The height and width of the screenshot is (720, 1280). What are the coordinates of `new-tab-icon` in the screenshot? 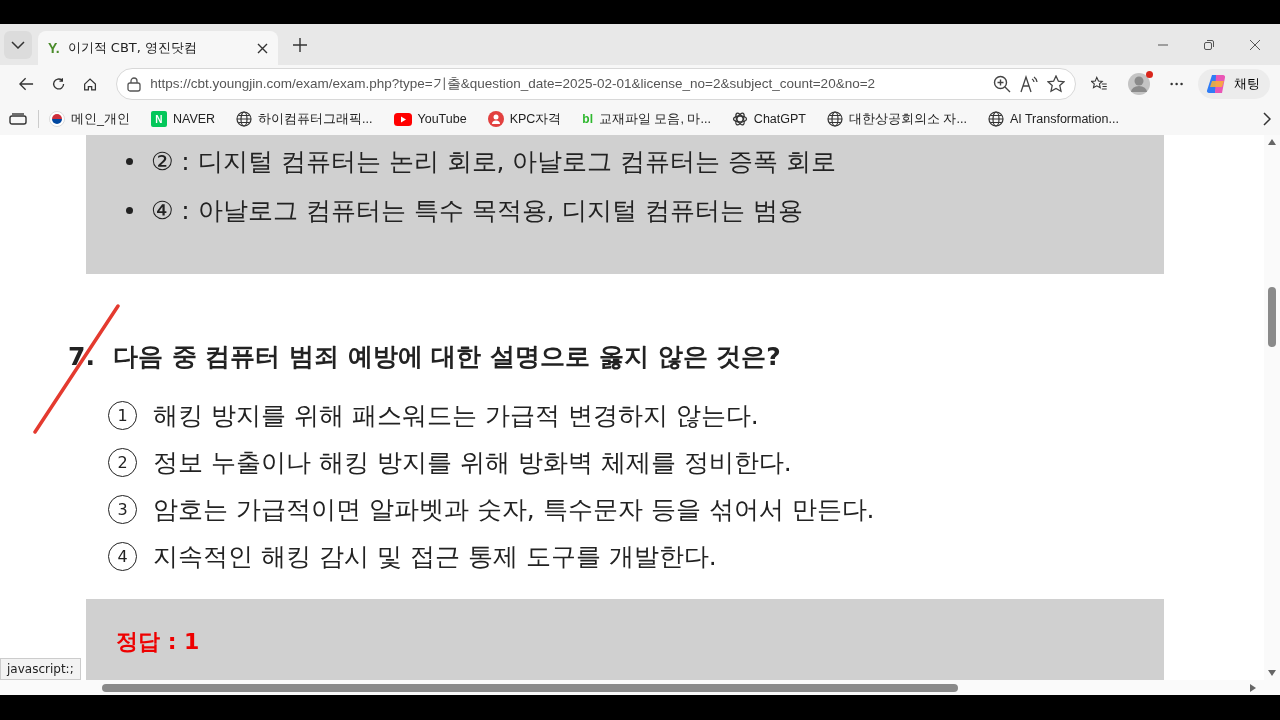 It's located at (300, 44).